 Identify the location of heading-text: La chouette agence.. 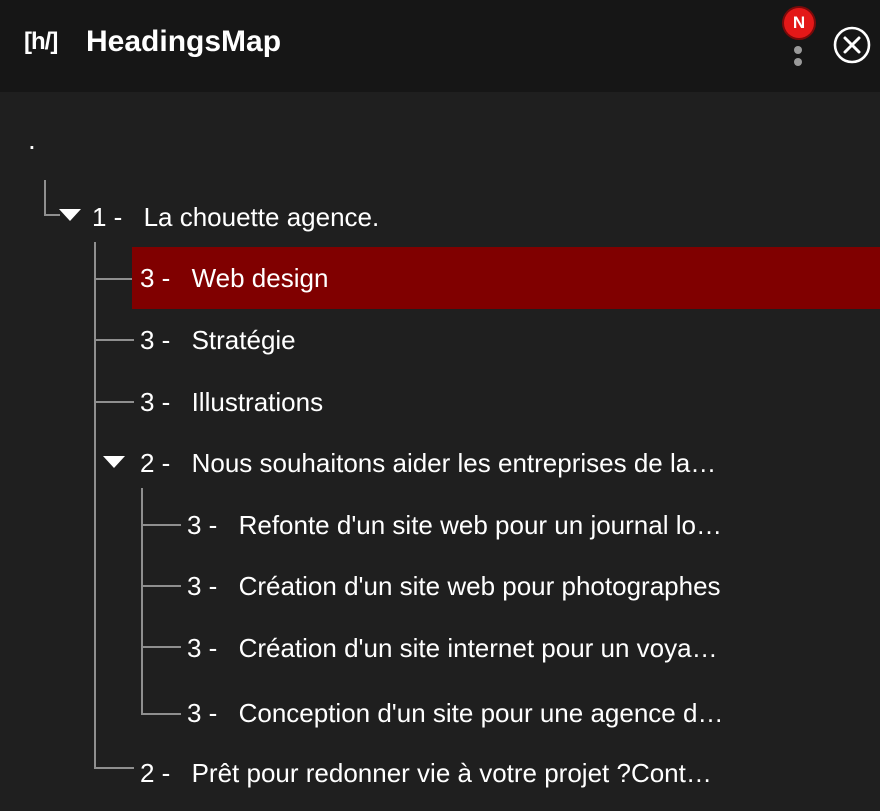
(261, 217).